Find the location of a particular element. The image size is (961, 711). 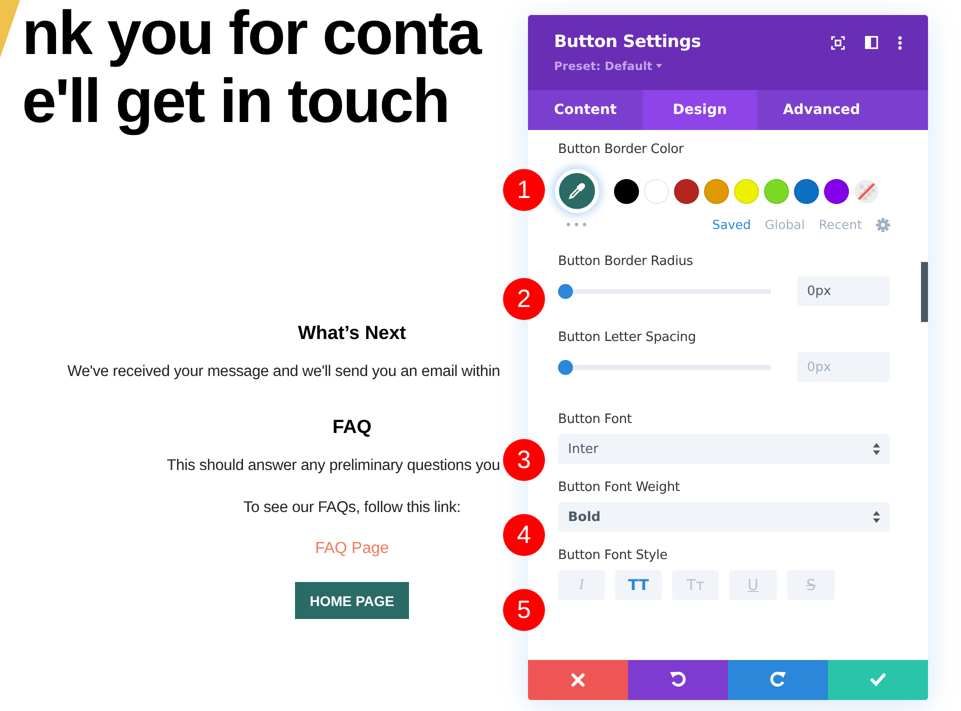

home-page-button: HOME PAGE is located at coordinates (352, 600).